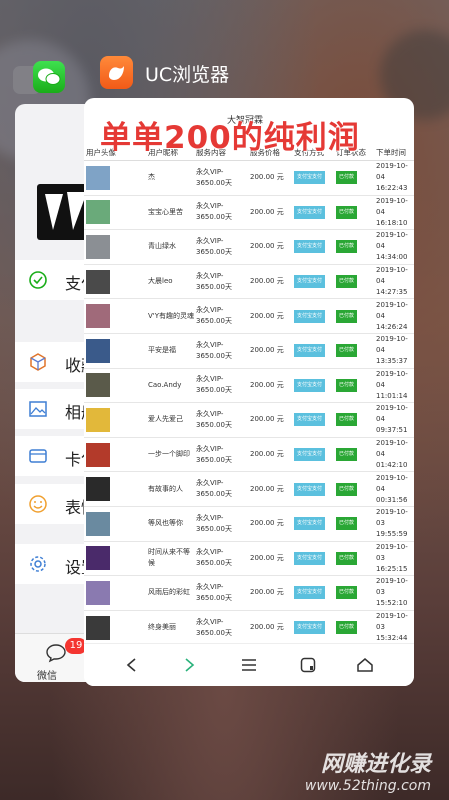  I want to click on order-time: 2019-10-04 01:42:10, so click(394, 455).